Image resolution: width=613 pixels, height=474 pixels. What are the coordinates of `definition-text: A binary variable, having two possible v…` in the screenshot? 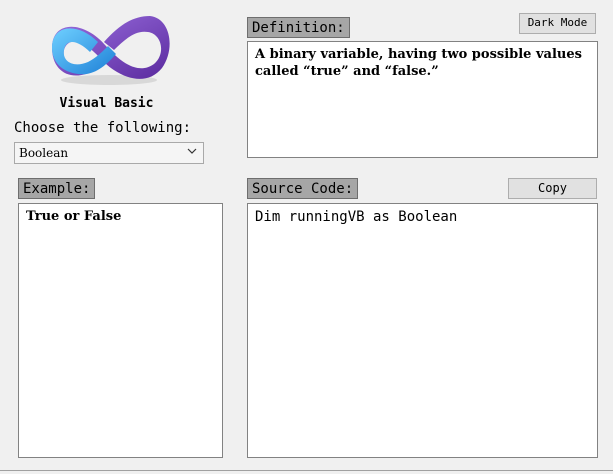 It's located at (418, 63).